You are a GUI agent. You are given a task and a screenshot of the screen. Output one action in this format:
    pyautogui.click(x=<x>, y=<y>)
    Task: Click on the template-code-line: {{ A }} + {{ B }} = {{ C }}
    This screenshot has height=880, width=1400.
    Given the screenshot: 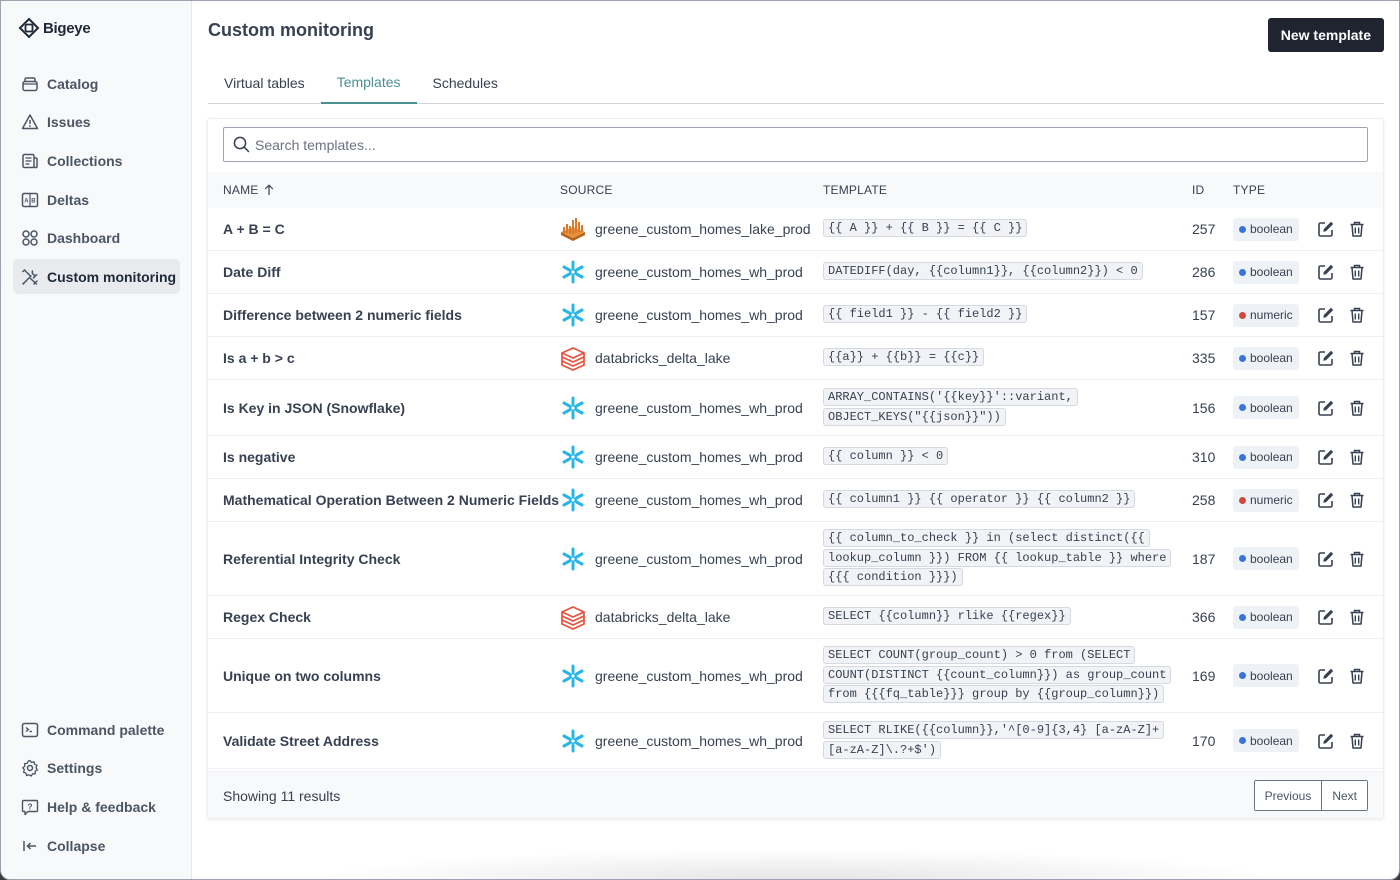 What is the action you would take?
    pyautogui.click(x=925, y=228)
    